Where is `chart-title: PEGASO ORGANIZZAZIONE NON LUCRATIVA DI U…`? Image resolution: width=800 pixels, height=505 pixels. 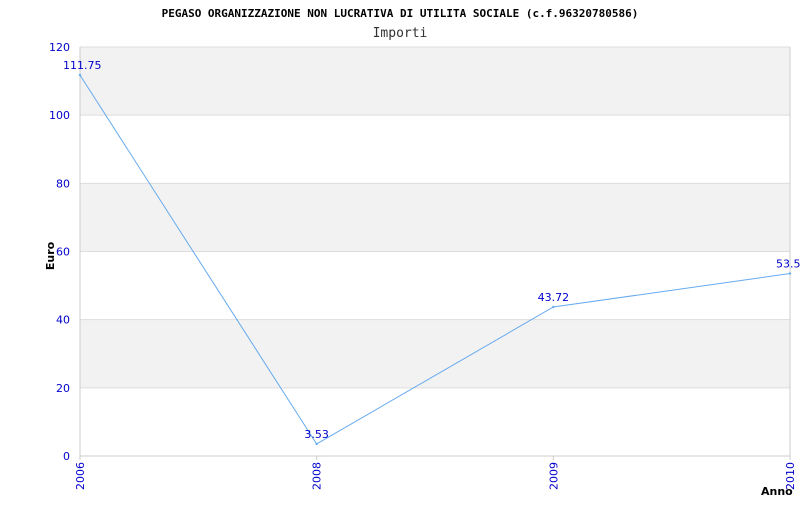
chart-title: PEGASO ORGANIZZAZIONE NON LUCRATIVA DI U… is located at coordinates (400, 13).